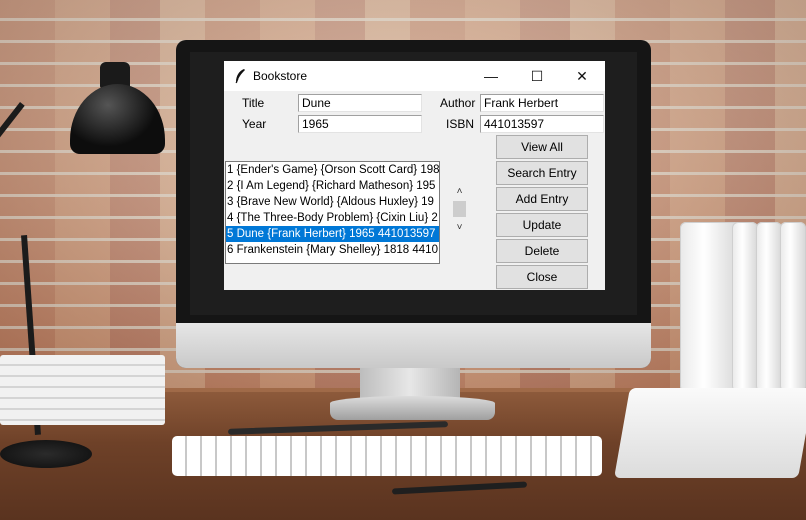 This screenshot has width=806, height=520. What do you see at coordinates (542, 124) in the screenshot?
I see `isbn-input` at bounding box center [542, 124].